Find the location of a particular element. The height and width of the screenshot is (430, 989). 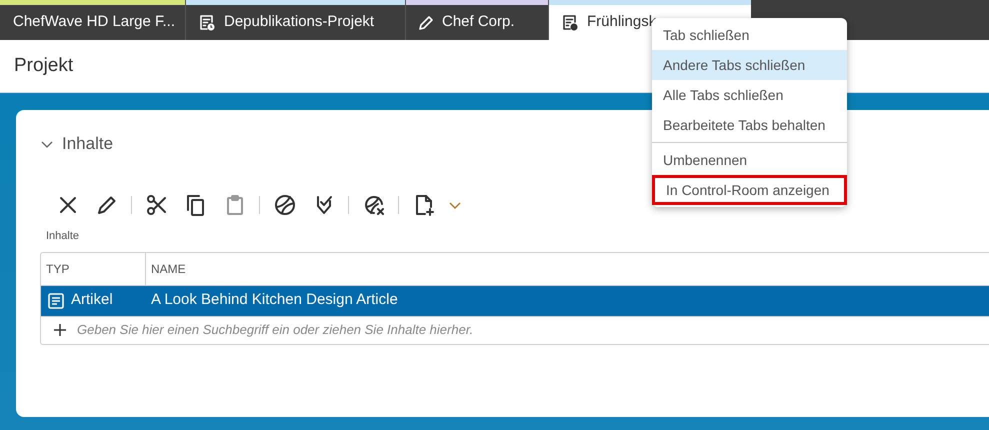

column-header: NAME is located at coordinates (567, 268).